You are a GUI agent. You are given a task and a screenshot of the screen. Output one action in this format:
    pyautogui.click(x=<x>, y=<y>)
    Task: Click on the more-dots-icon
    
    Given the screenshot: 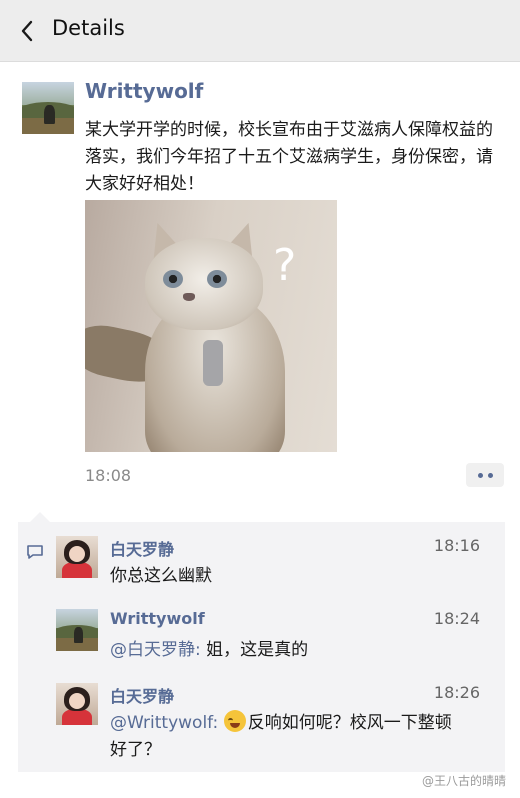 What is the action you would take?
    pyautogui.click(x=480, y=475)
    